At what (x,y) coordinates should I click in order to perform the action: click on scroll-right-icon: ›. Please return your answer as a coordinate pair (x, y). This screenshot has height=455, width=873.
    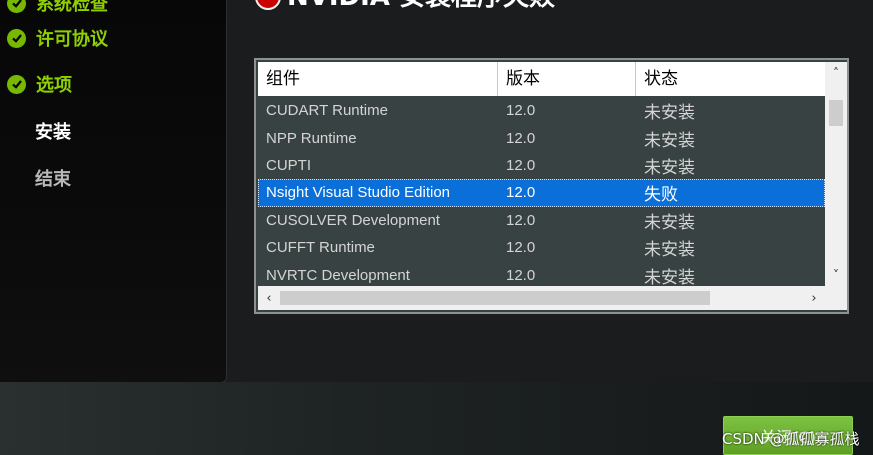
    Looking at the image, I should click on (814, 298).